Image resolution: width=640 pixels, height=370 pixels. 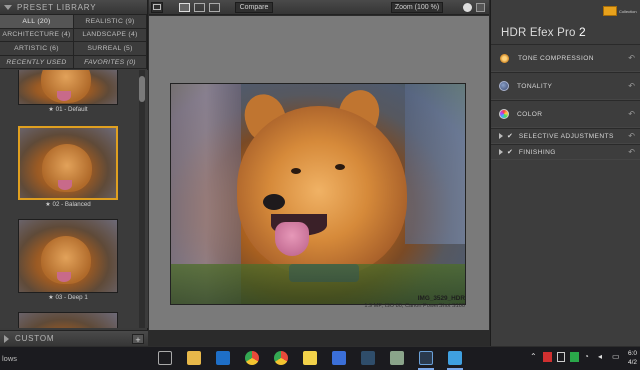 What do you see at coordinates (441, 298) in the screenshot?
I see `image-filename: IMG_3529_HDR` at bounding box center [441, 298].